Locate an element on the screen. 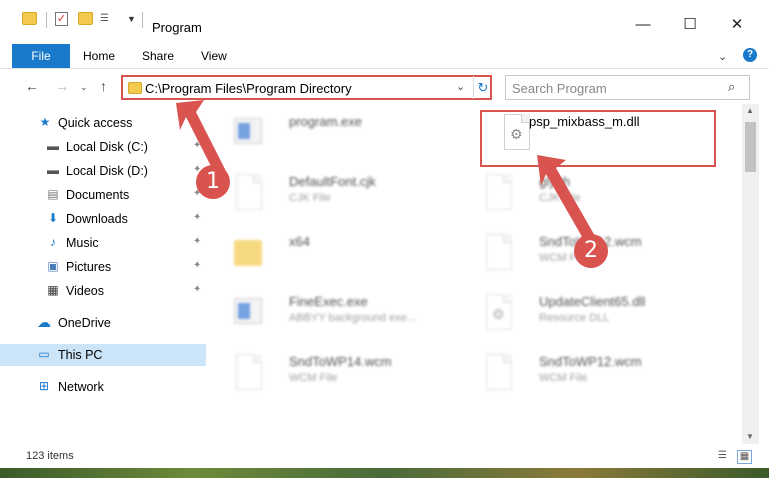 The height and width of the screenshot is (478, 769). step-2-badge: 2 is located at coordinates (591, 251).